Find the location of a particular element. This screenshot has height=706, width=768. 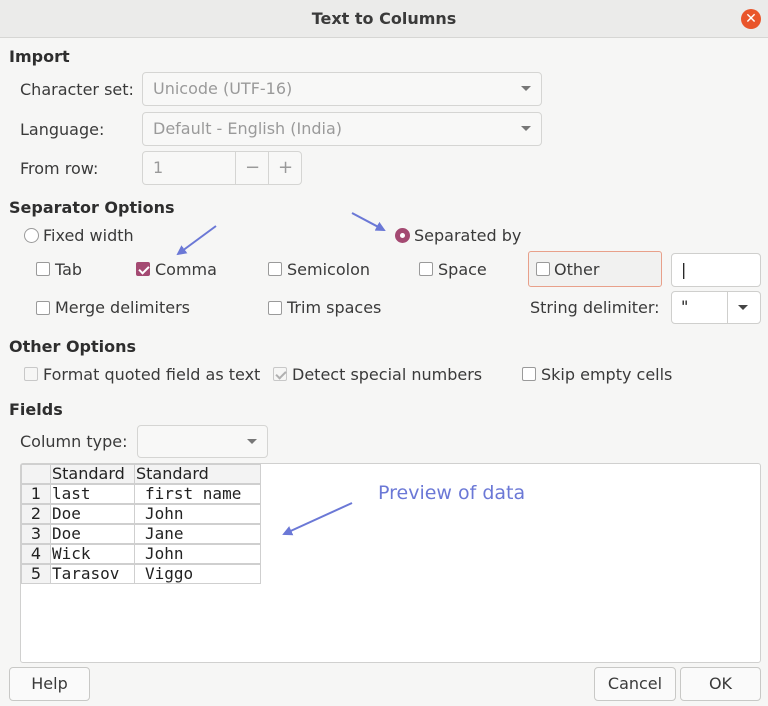

cancel-button: Cancel is located at coordinates (635, 684).